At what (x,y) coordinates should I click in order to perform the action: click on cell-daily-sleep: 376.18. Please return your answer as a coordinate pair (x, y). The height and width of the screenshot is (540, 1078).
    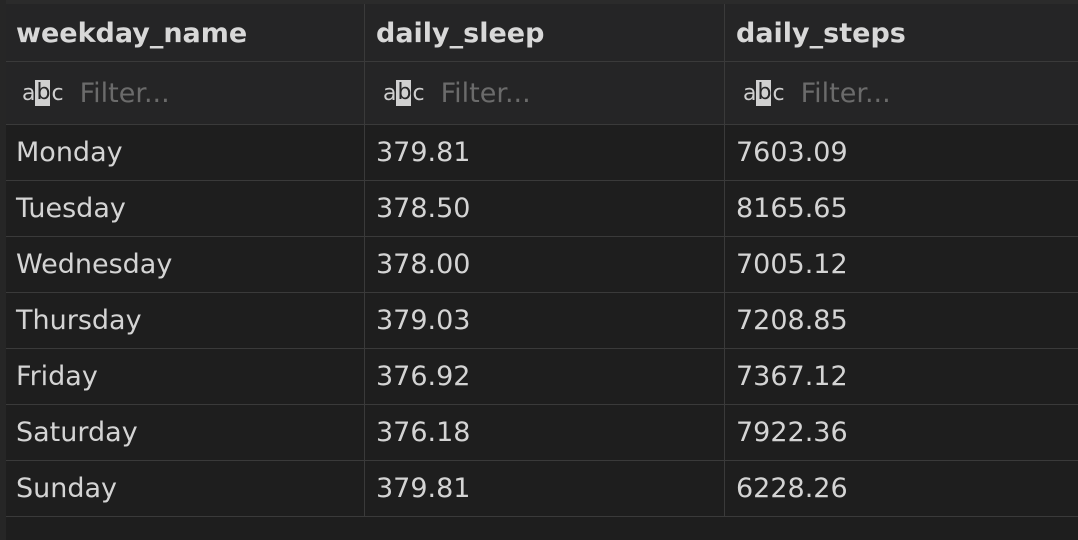
    Looking at the image, I should click on (545, 432).